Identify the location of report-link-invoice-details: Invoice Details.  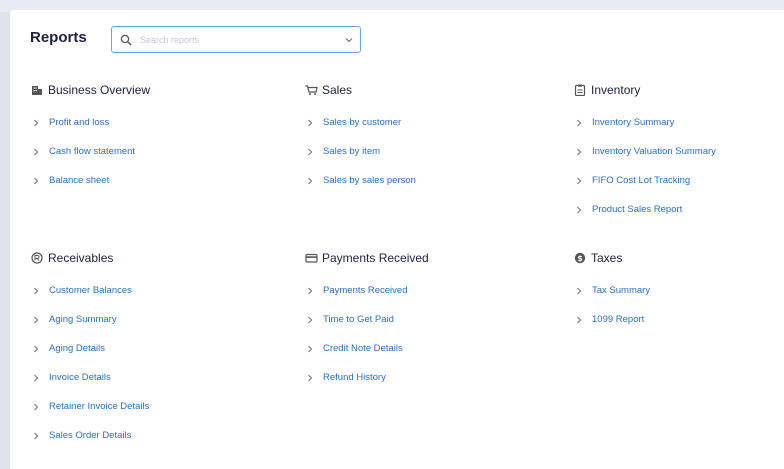
(90, 377).